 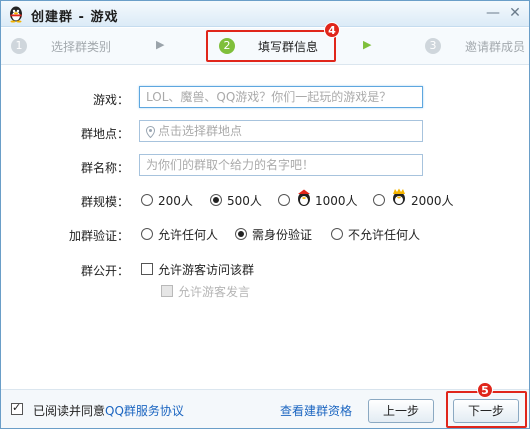 What do you see at coordinates (214, 292) in the screenshot?
I see `guest-post-label: 允许游客发言` at bounding box center [214, 292].